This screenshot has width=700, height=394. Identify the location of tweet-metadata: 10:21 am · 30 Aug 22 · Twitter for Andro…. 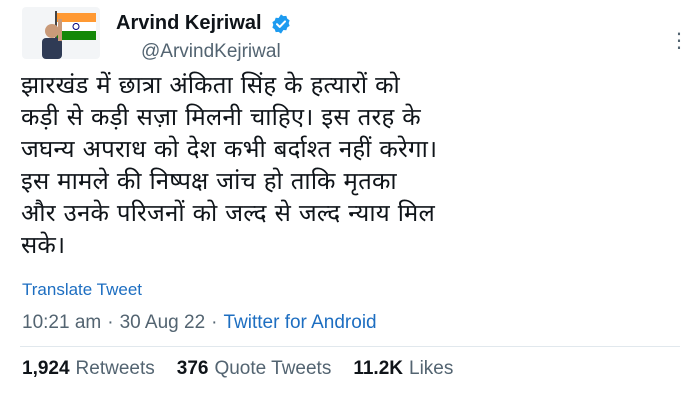
(199, 323).